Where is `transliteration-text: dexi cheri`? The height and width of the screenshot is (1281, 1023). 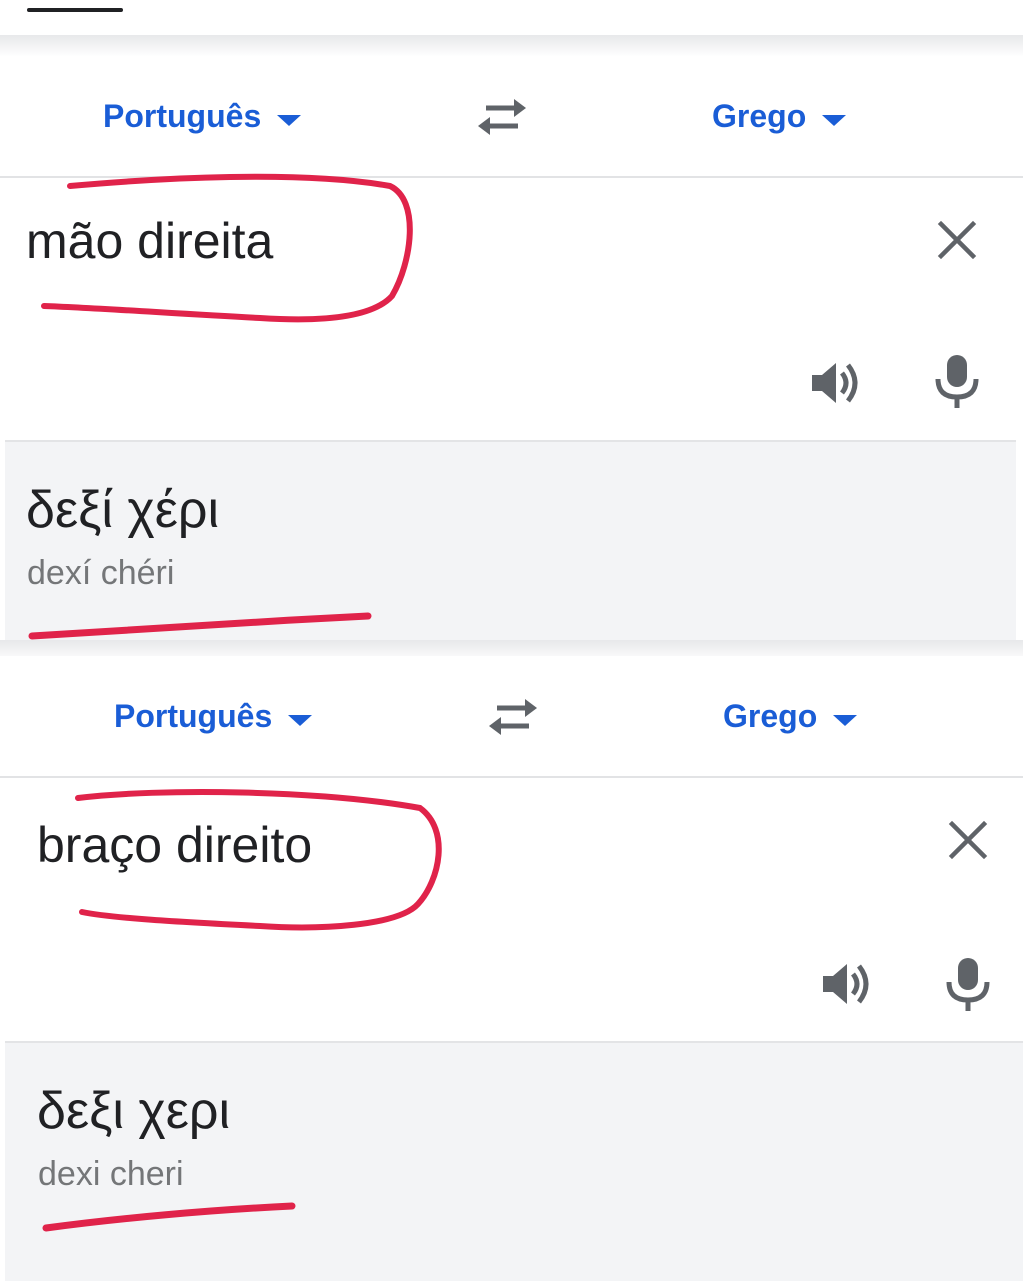 transliteration-text: dexi cheri is located at coordinates (111, 1174).